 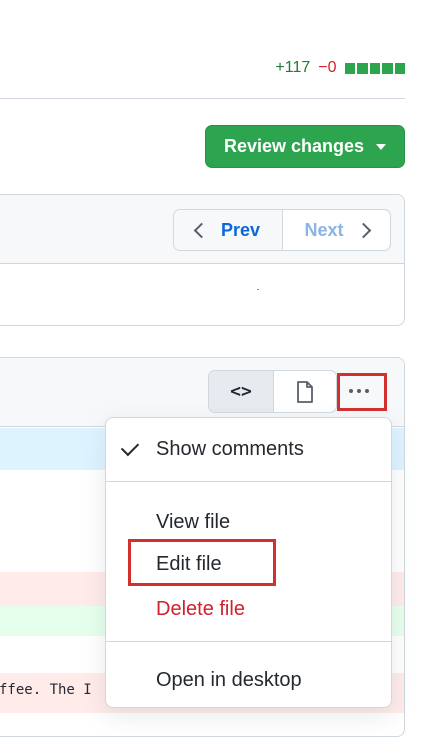 What do you see at coordinates (202, 98) in the screenshot?
I see `divider` at bounding box center [202, 98].